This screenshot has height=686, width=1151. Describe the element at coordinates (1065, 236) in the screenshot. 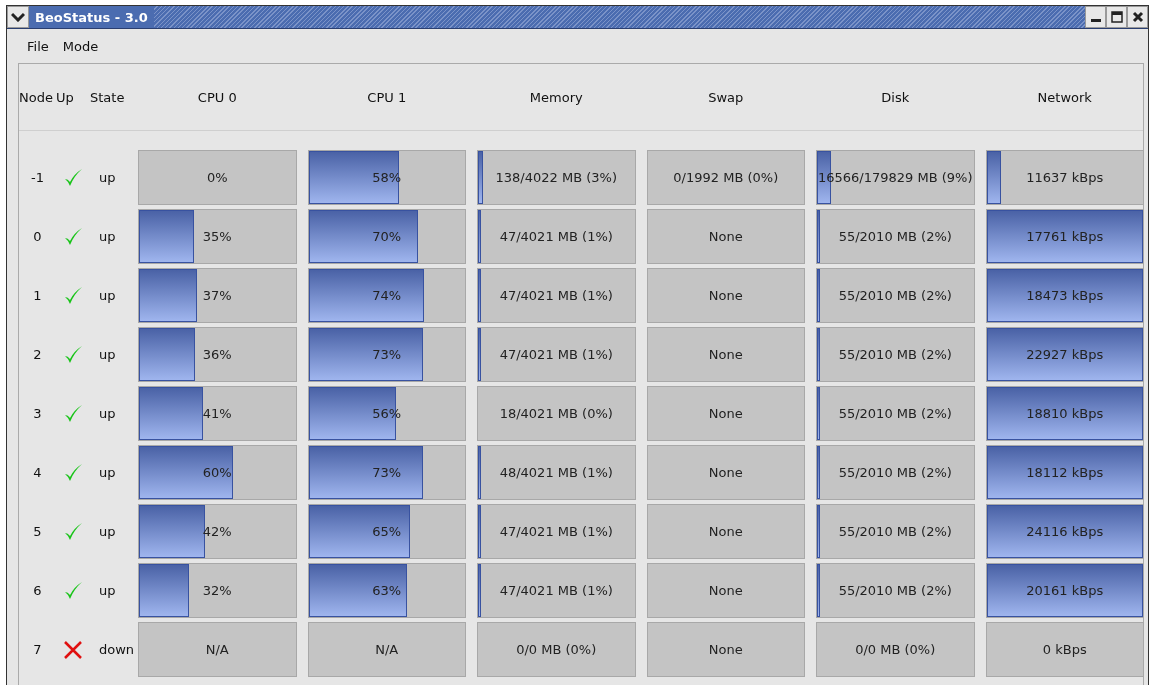

I see `meter-value: 17761 kBps` at that location.